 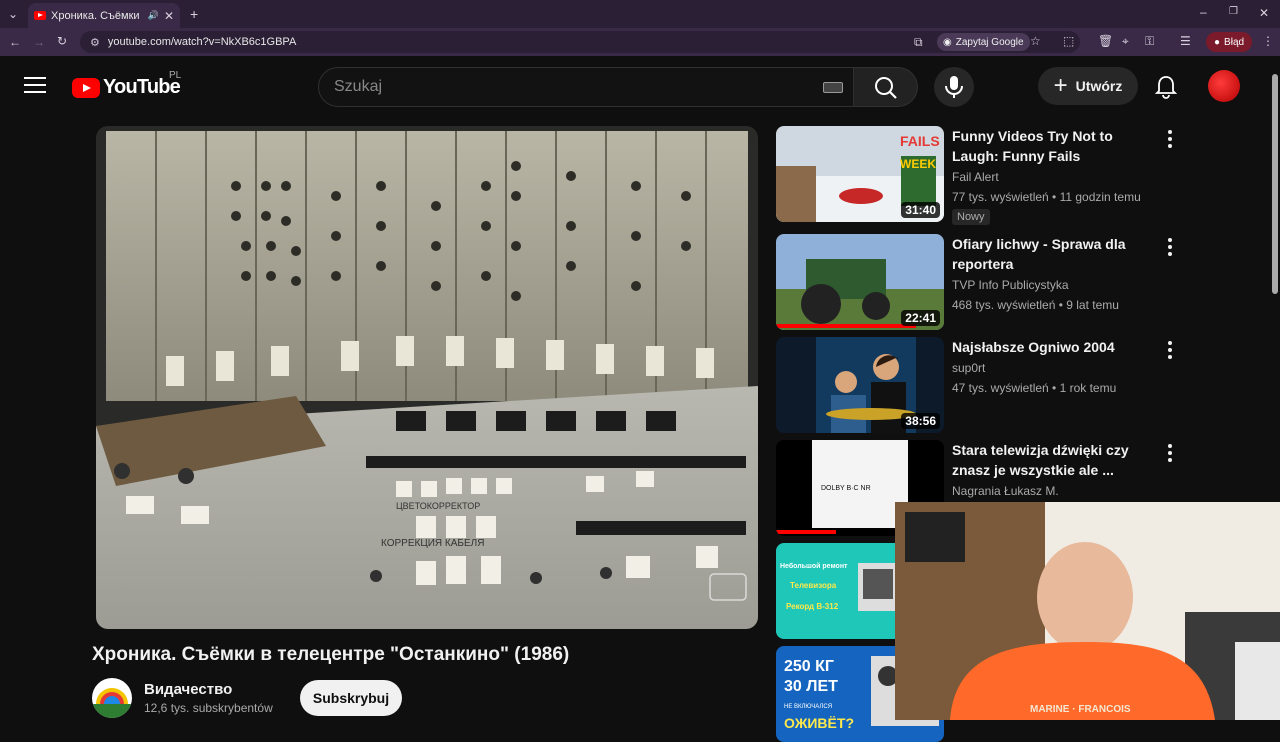 What do you see at coordinates (920, 141) in the screenshot?
I see `svg-text: FAILS` at bounding box center [920, 141].